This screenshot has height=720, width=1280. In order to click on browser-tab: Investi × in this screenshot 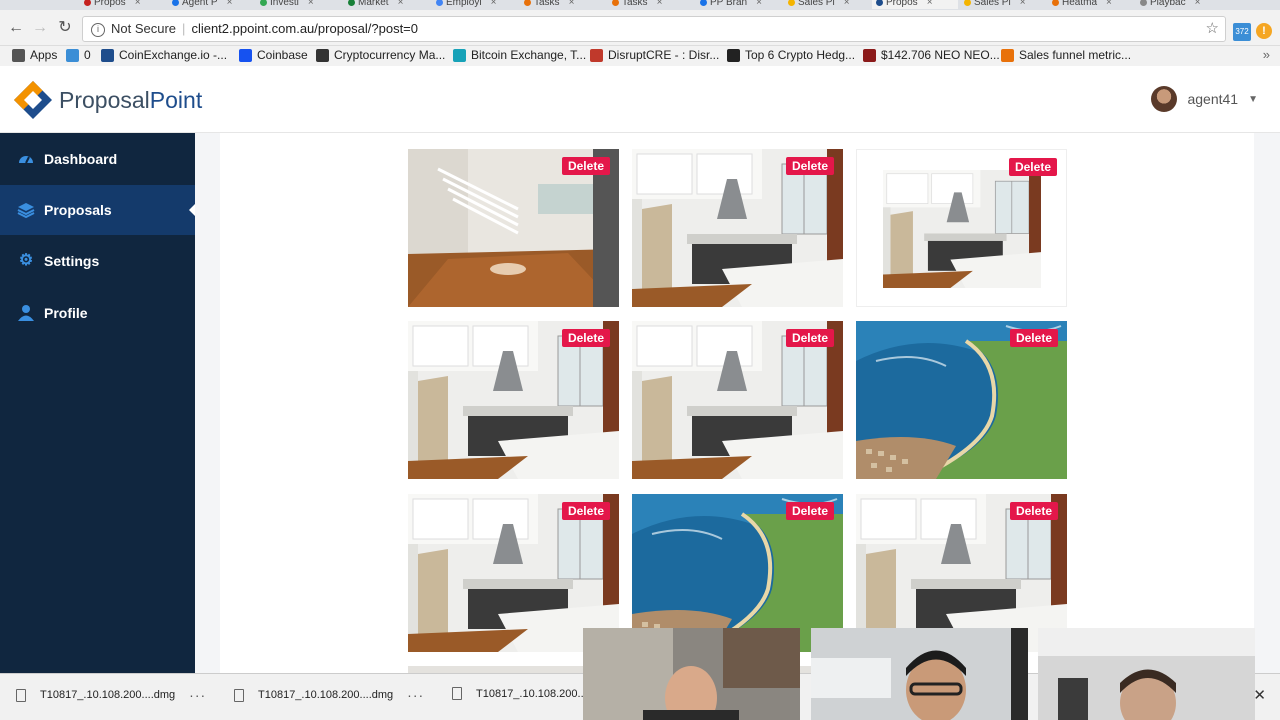, I will do `click(299, 4)`.